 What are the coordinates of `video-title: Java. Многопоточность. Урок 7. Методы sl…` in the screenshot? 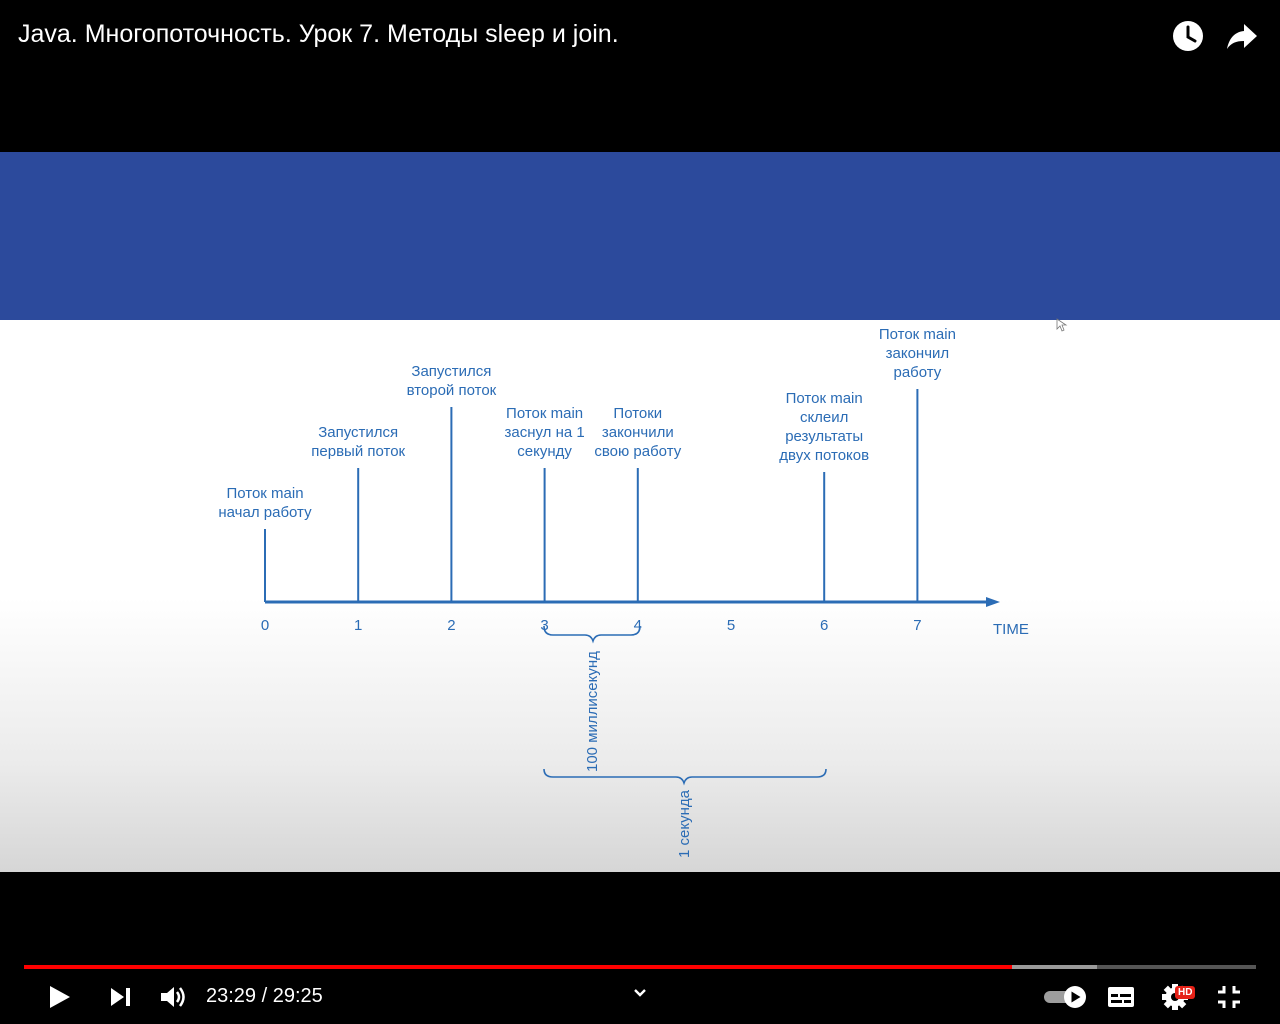 It's located at (318, 34).